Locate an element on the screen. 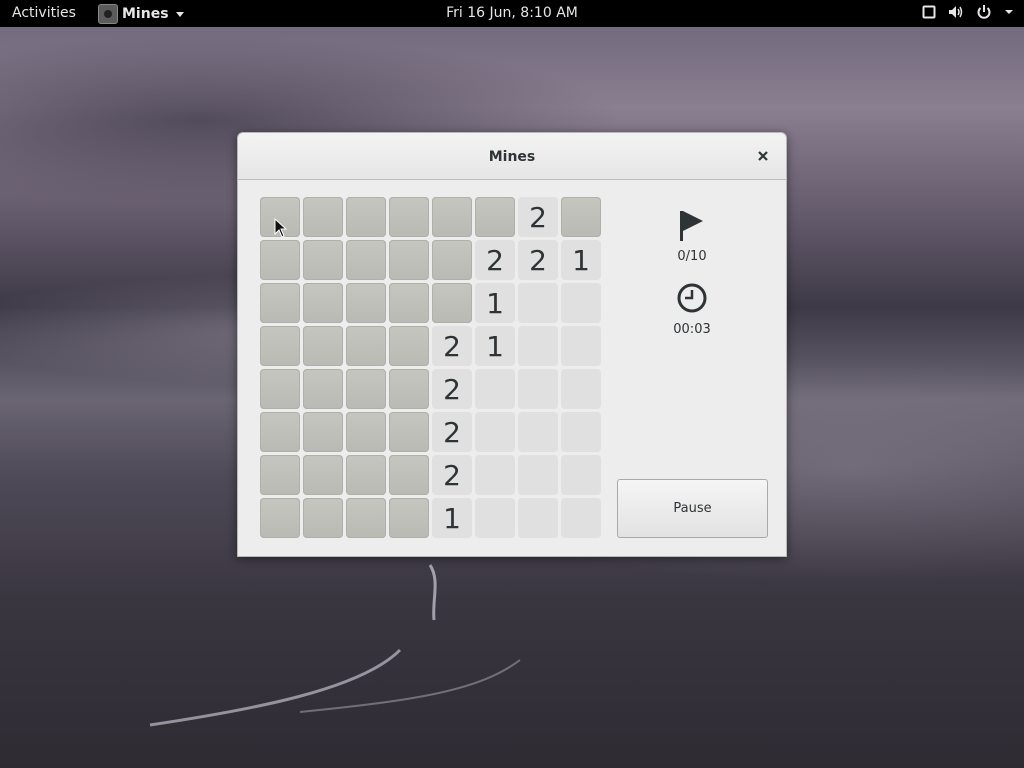 The height and width of the screenshot is (768, 1024). system-tray is located at coordinates (968, 12).